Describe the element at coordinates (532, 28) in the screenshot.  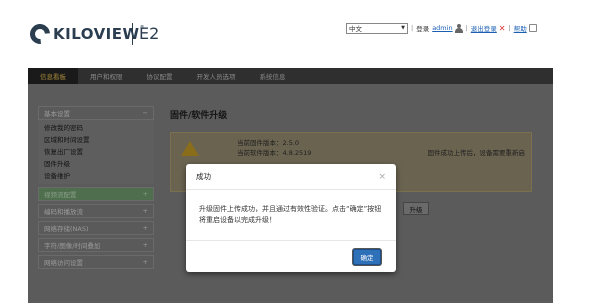
I see `help-icon` at that location.